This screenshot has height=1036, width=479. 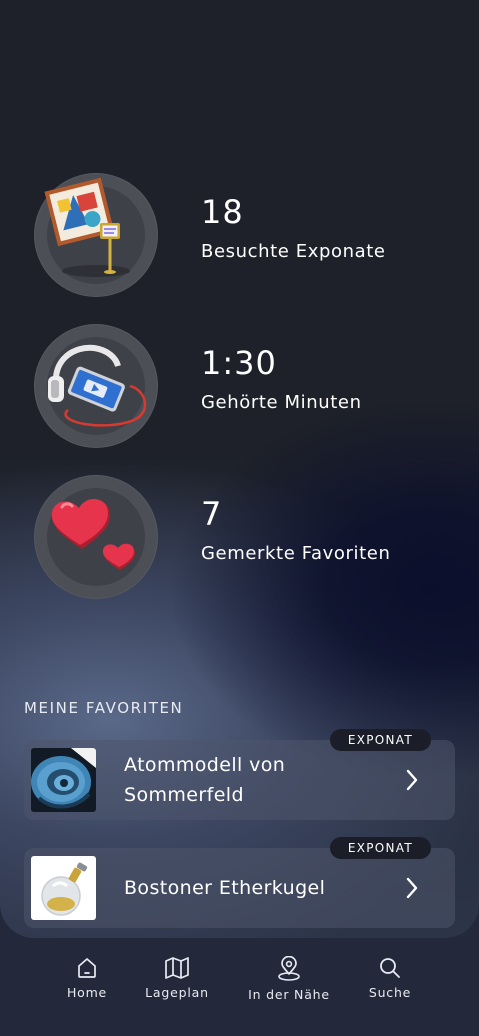 I want to click on home-icon, so click(x=87, y=968).